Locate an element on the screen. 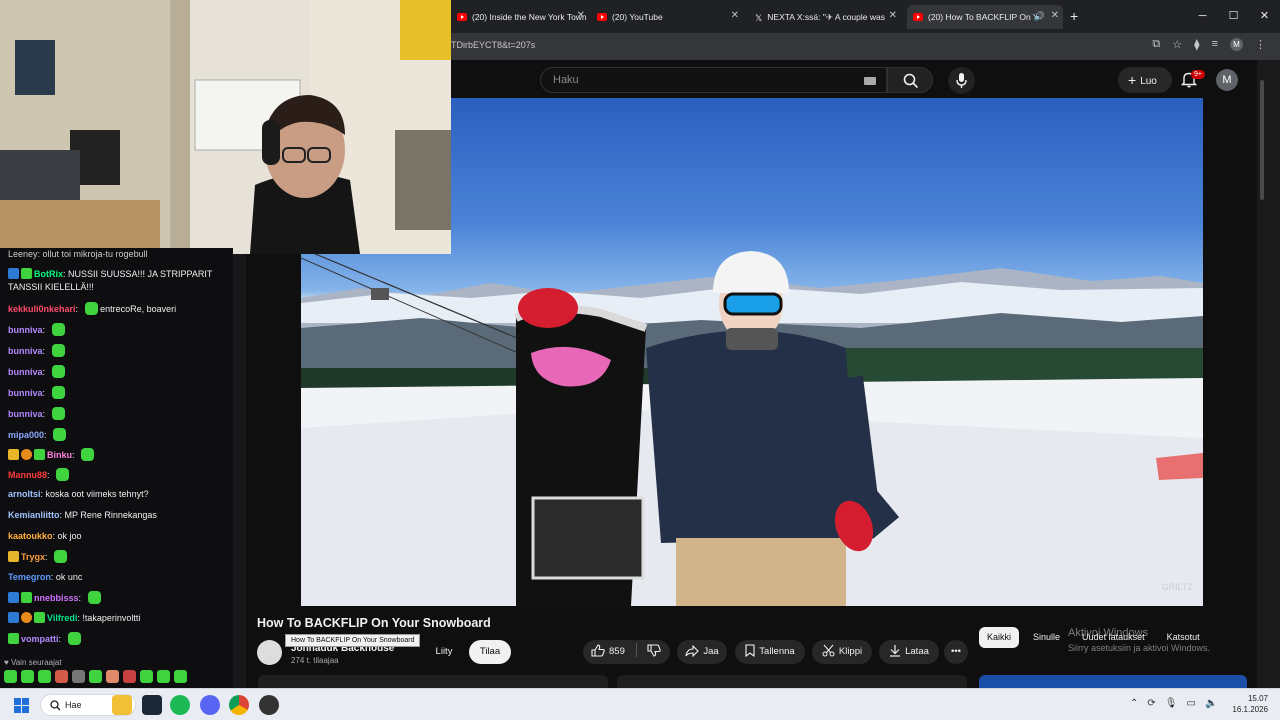 This screenshot has width=1280, height=720. chip-all: Kaikki is located at coordinates (999, 637).